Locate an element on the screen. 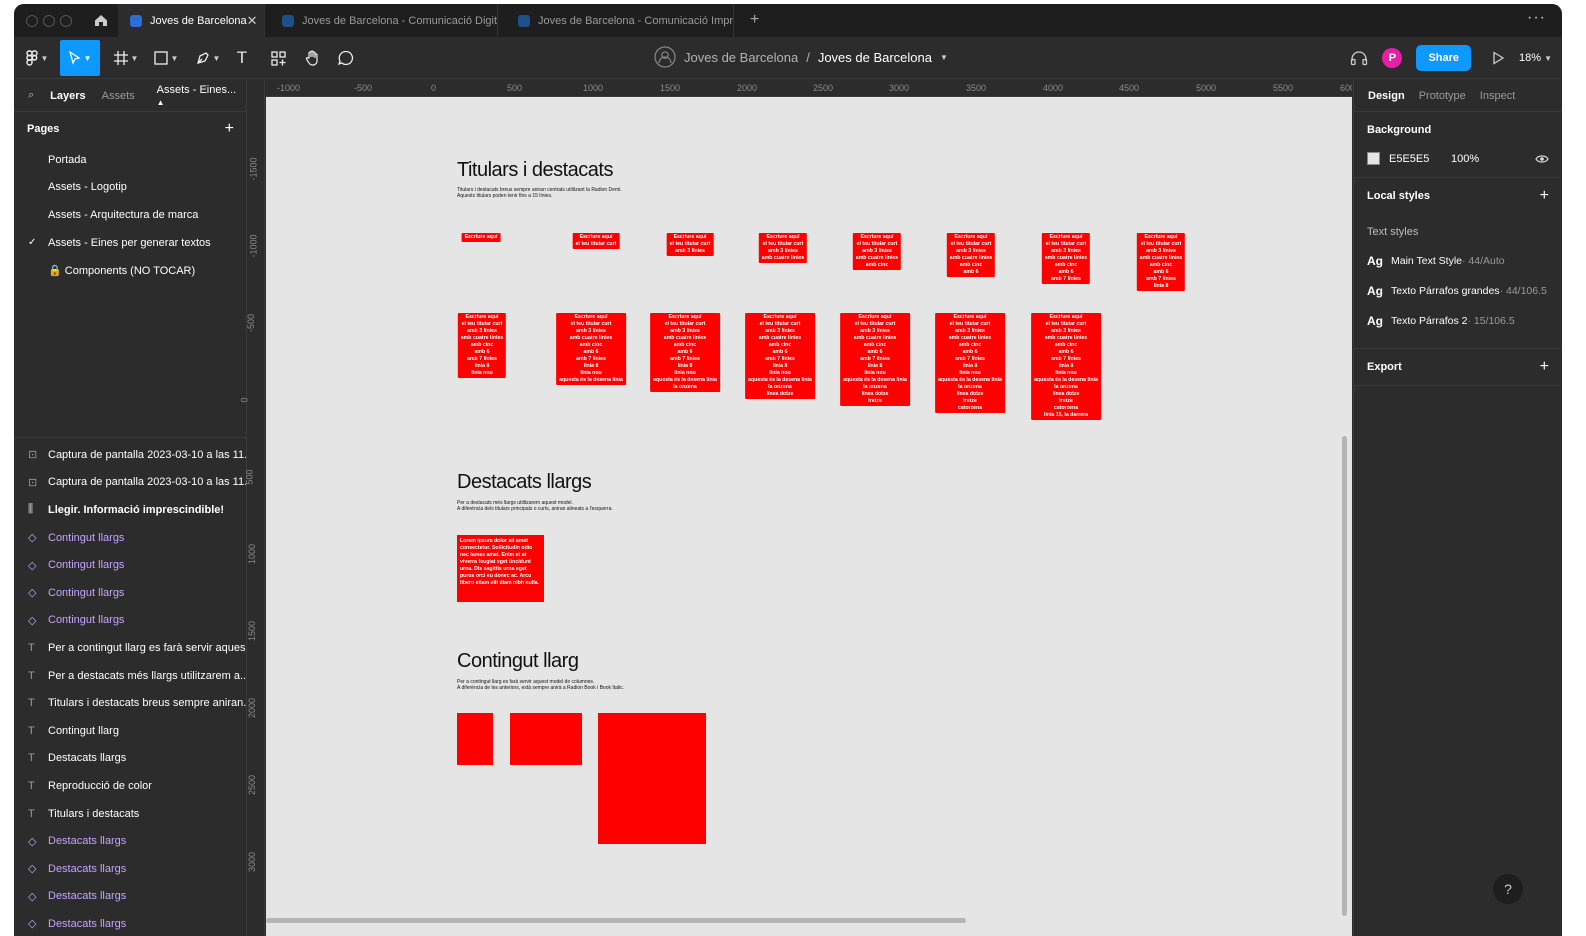 This screenshot has height=936, width=1586. tab-design: Design is located at coordinates (1386, 96).